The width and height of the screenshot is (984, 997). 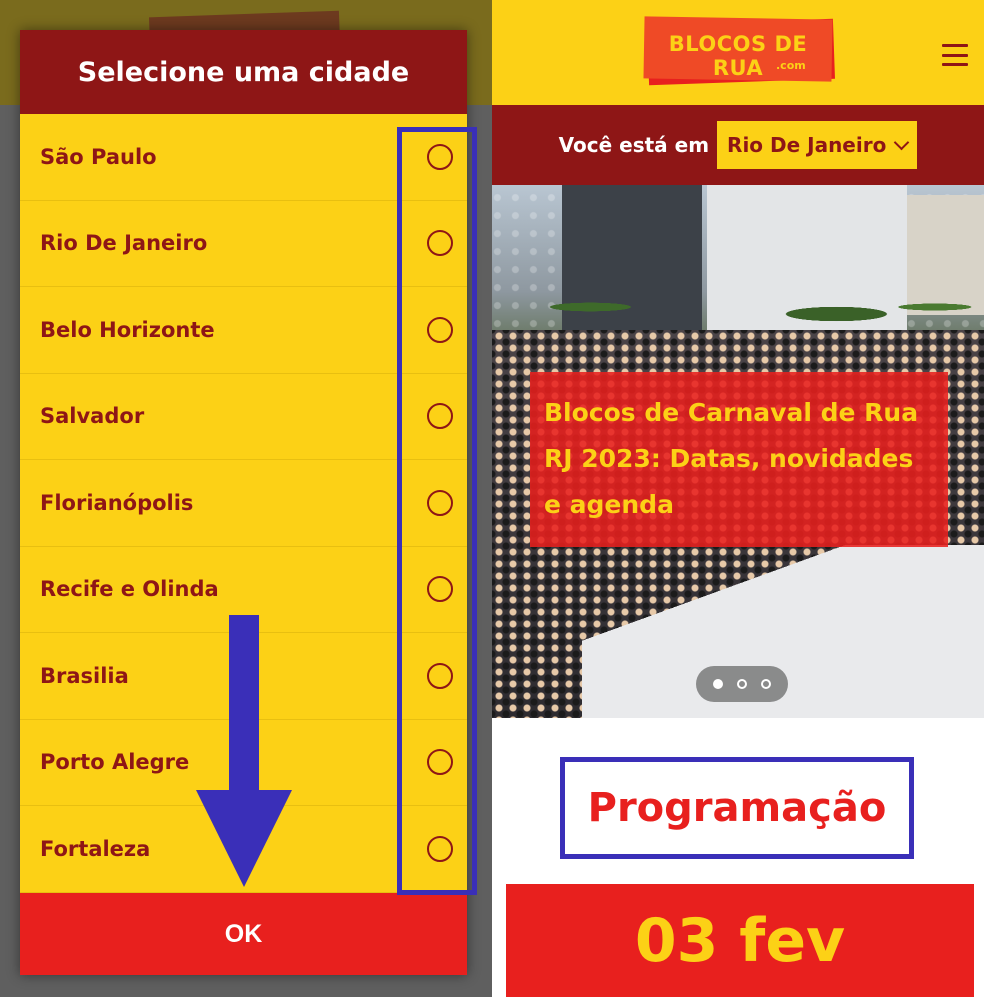 What do you see at coordinates (244, 751) in the screenshot?
I see `arrow-down-icon` at bounding box center [244, 751].